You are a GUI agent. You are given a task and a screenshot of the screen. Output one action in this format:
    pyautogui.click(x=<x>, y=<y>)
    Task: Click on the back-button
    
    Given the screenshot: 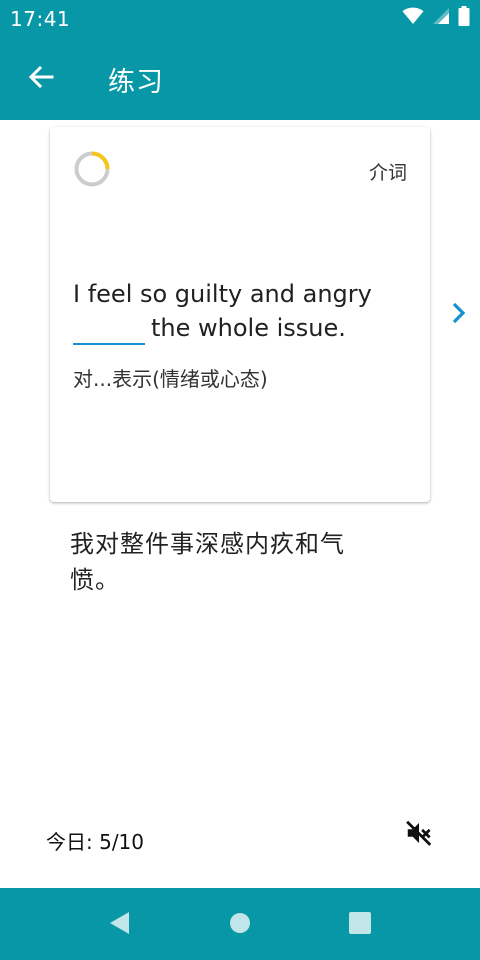 What is the action you would take?
    pyautogui.click(x=41, y=79)
    